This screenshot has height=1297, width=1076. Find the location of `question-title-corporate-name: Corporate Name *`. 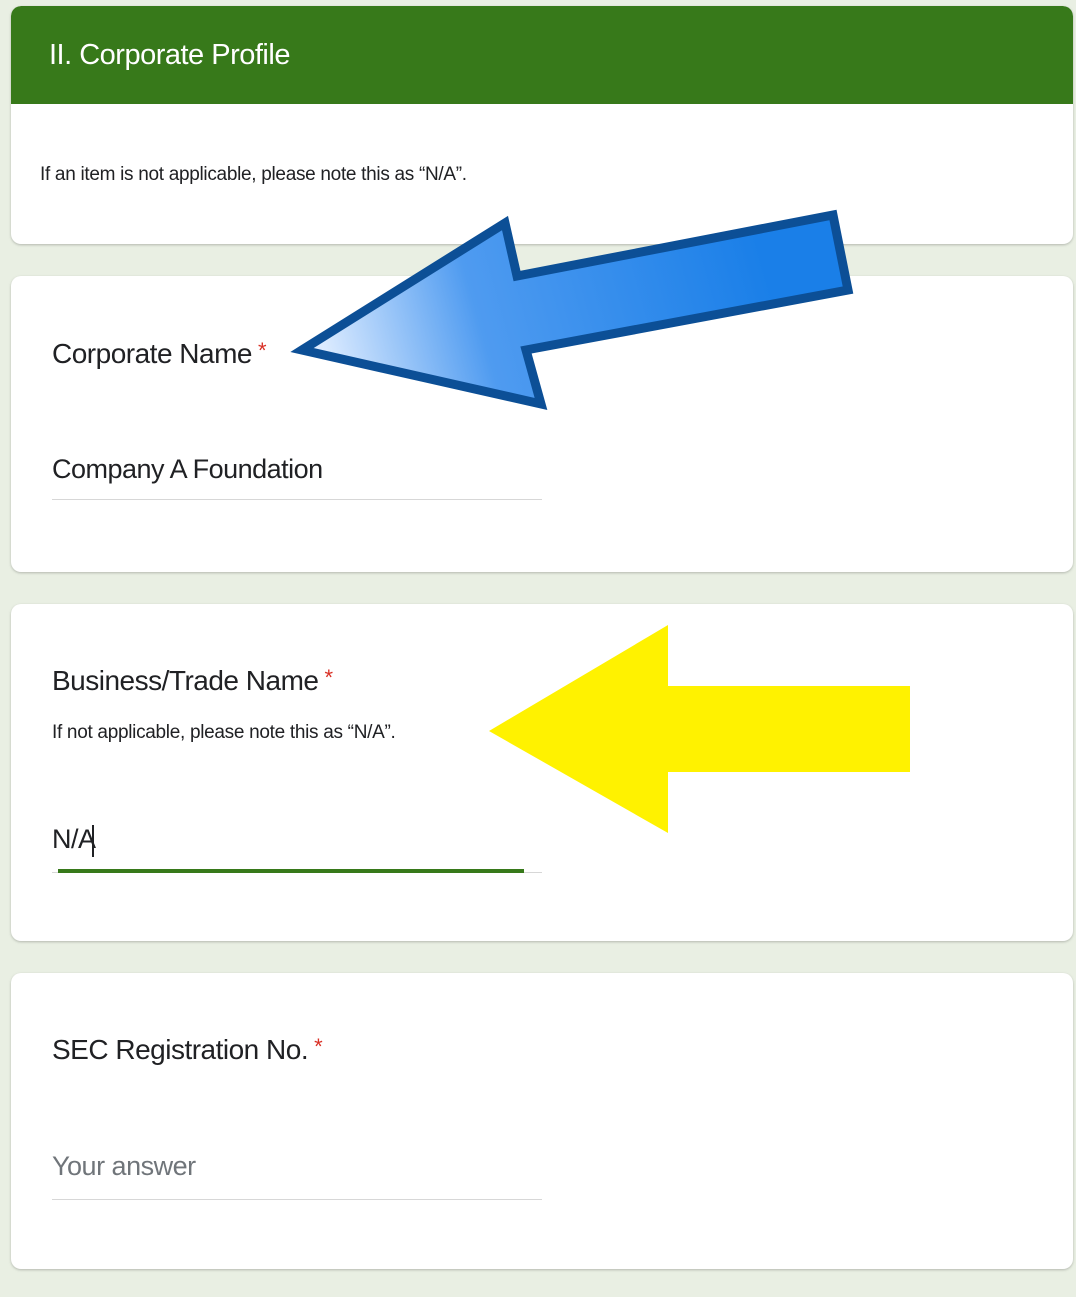

question-title-corporate-name: Corporate Name * is located at coordinates (159, 354).